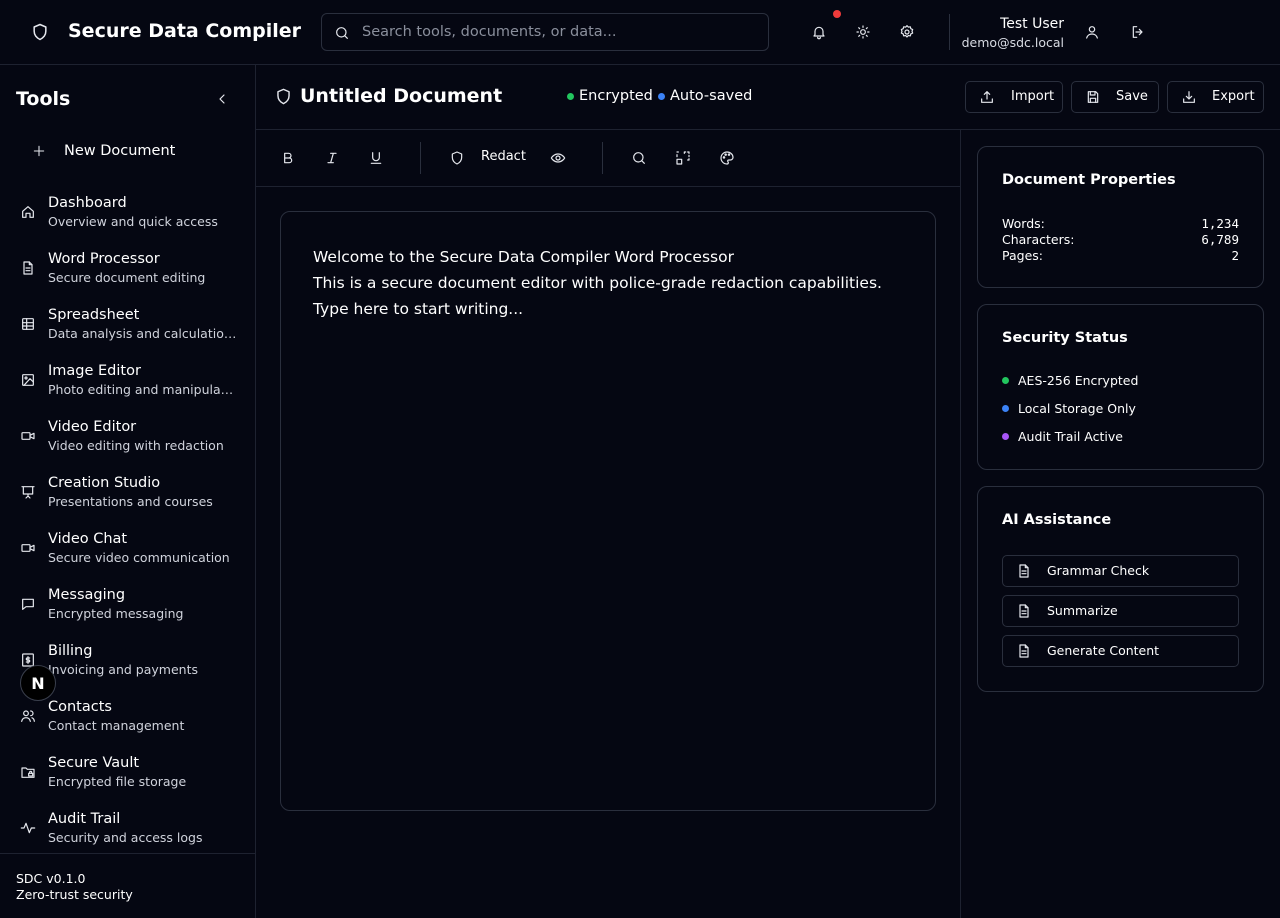 The image size is (1280, 918). I want to click on underline-icon, so click(376, 158).